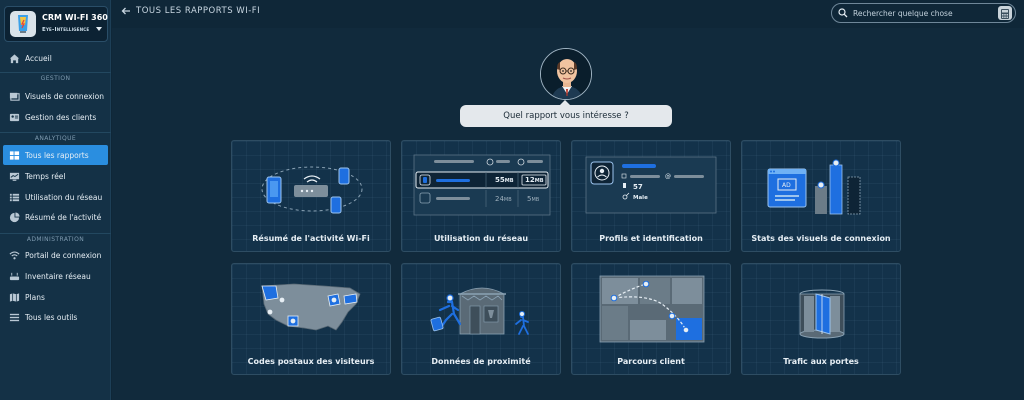 This screenshot has width=1024, height=400. I want to click on sidebar-item-login-portal: Portail de connexion, so click(55, 255).